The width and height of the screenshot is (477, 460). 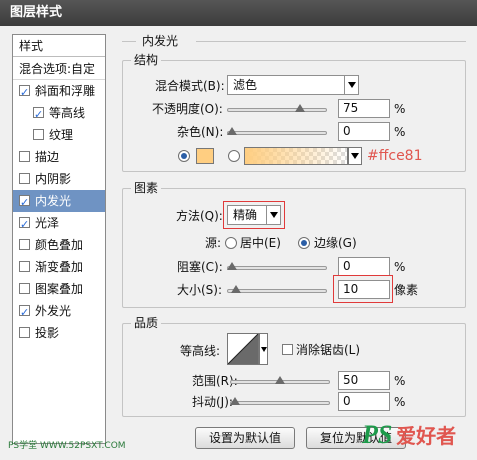 I want to click on gradient-picker-button, so click(x=355, y=156).